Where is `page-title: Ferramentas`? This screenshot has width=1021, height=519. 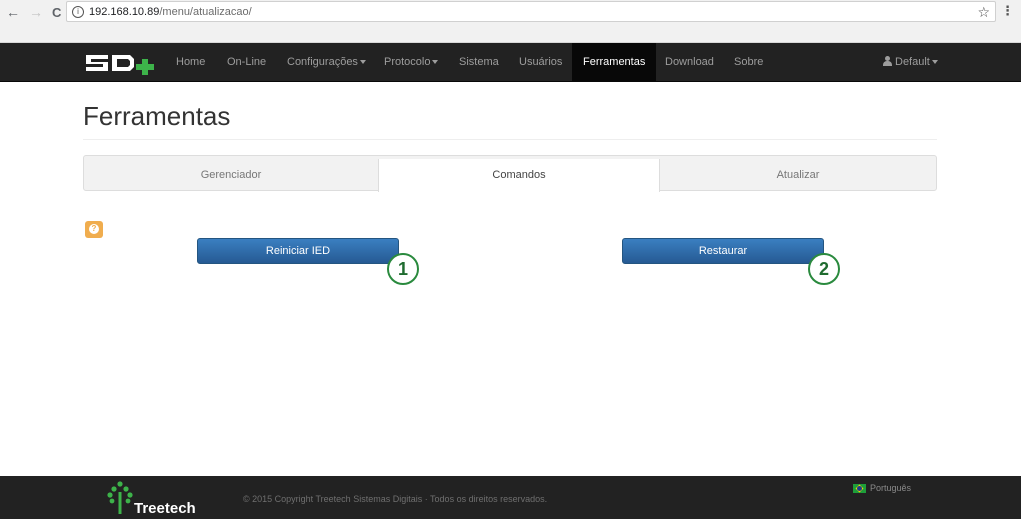 page-title: Ferramentas is located at coordinates (157, 116).